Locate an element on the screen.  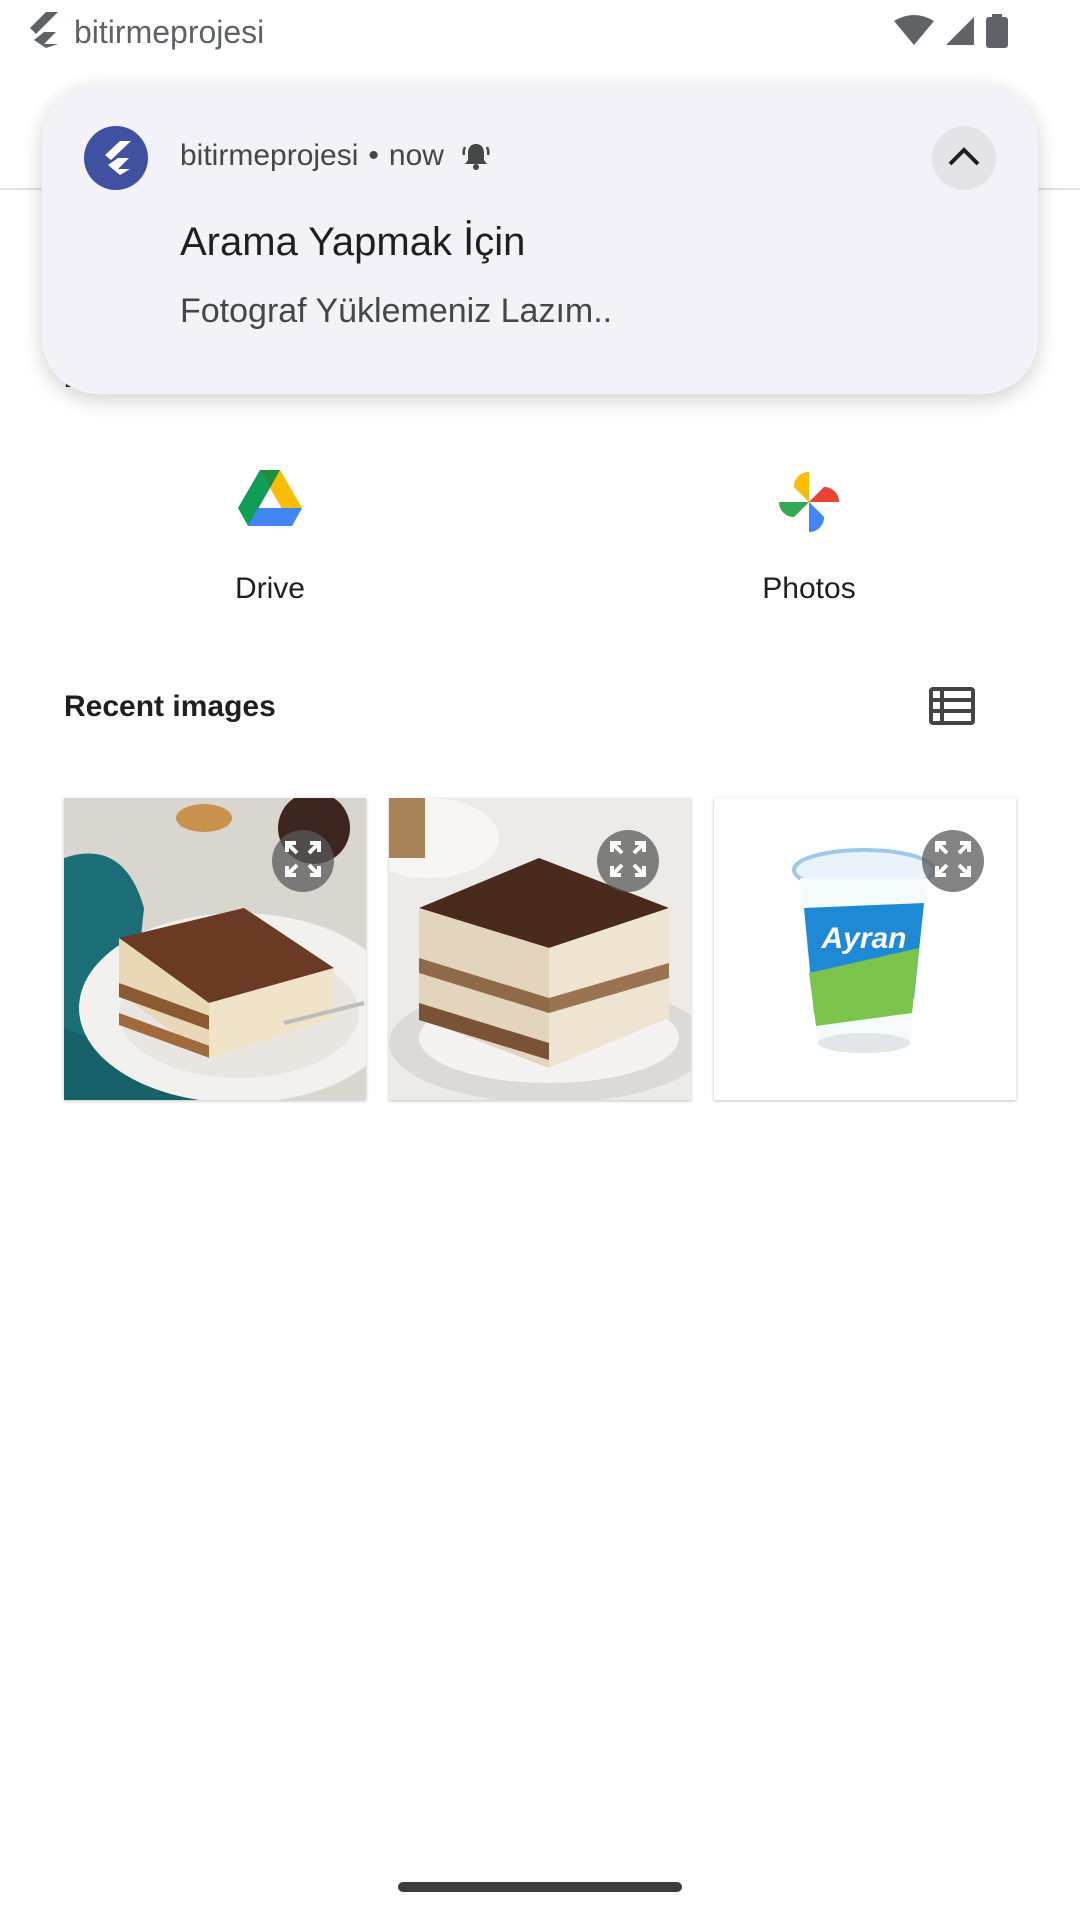
ayran-brand-text: Ayran is located at coordinates (863, 938).